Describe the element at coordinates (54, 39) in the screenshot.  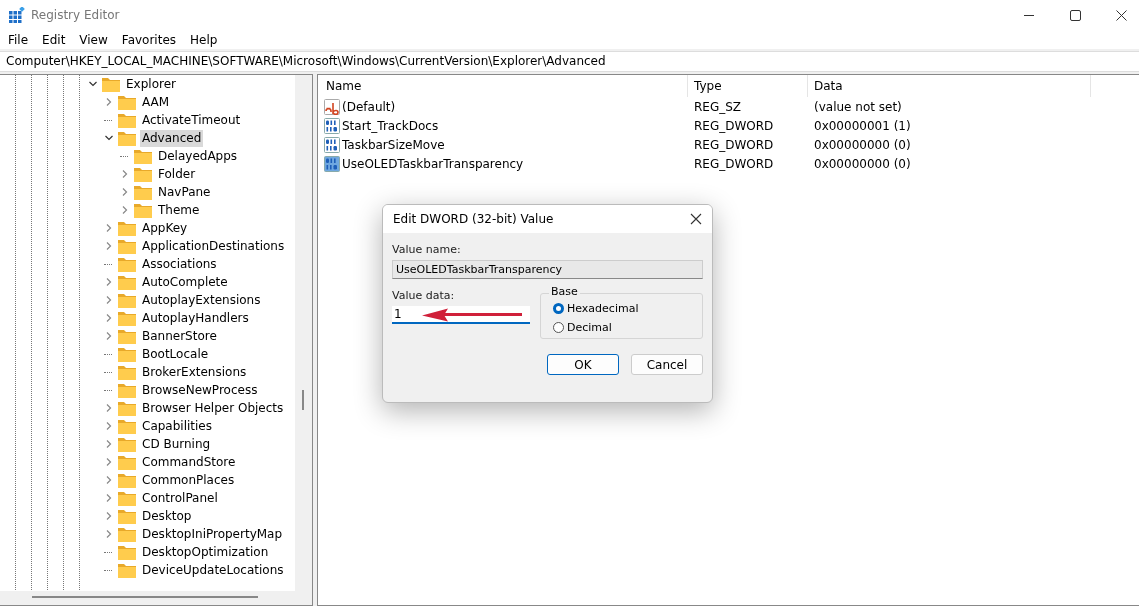
I see `menu-item: Edit` at that location.